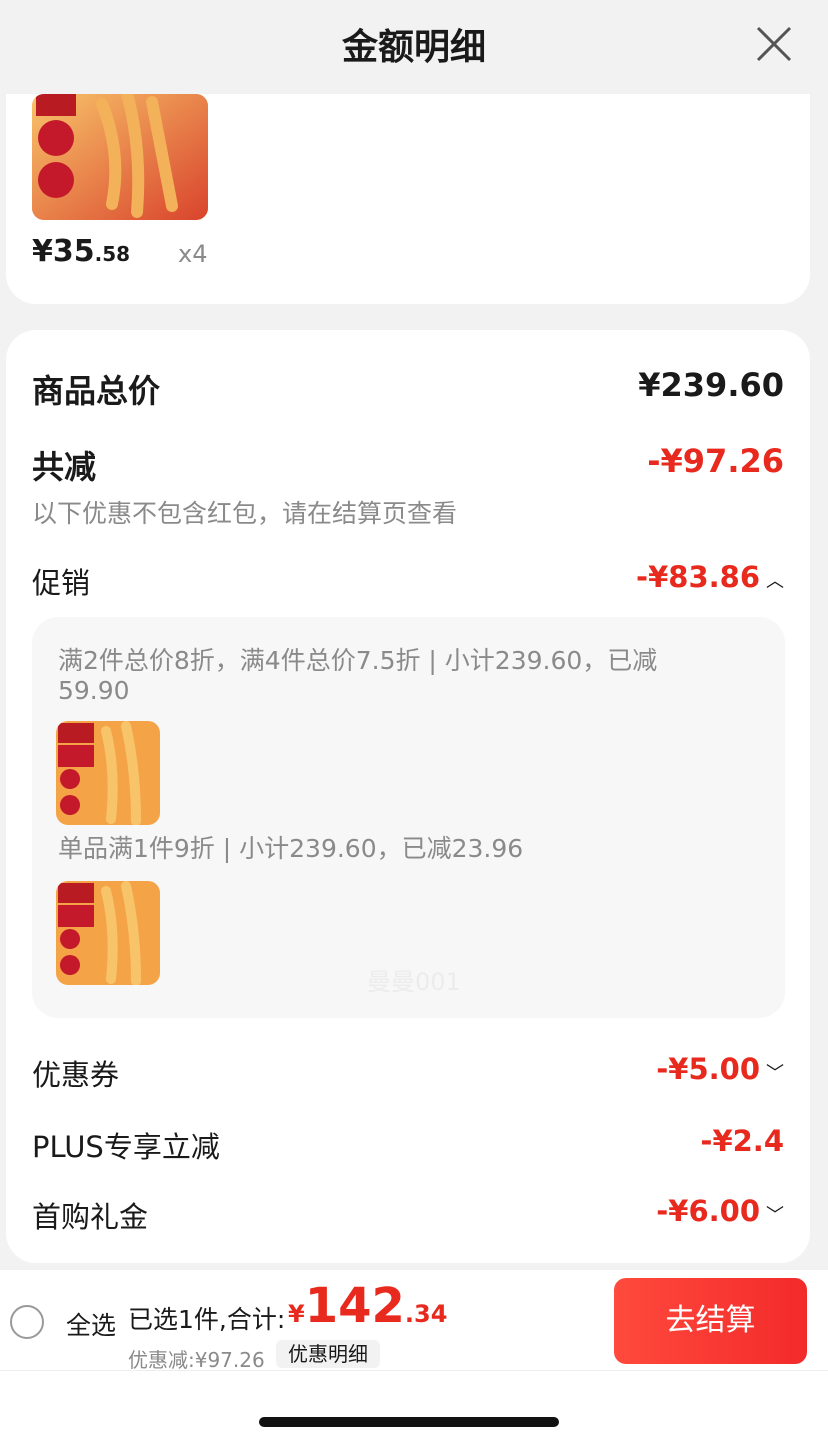 The image size is (828, 1445). I want to click on product-price: ¥35.58, so click(81, 251).